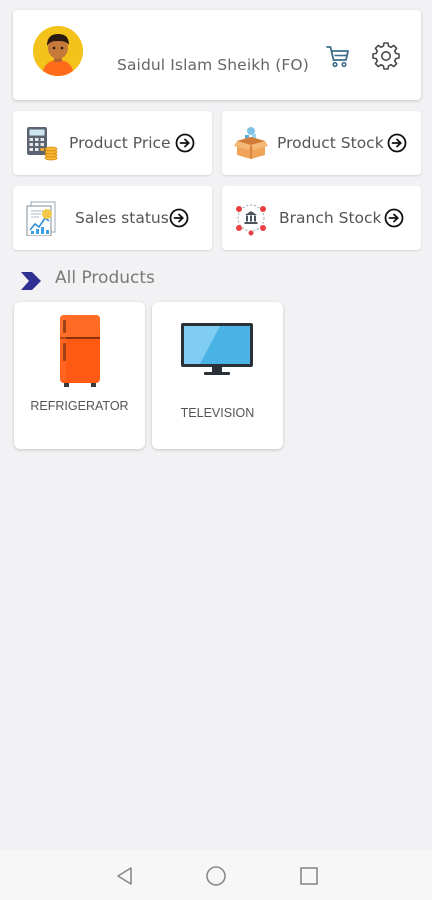 The width and height of the screenshot is (432, 900). I want to click on home-circle-icon, so click(216, 876).